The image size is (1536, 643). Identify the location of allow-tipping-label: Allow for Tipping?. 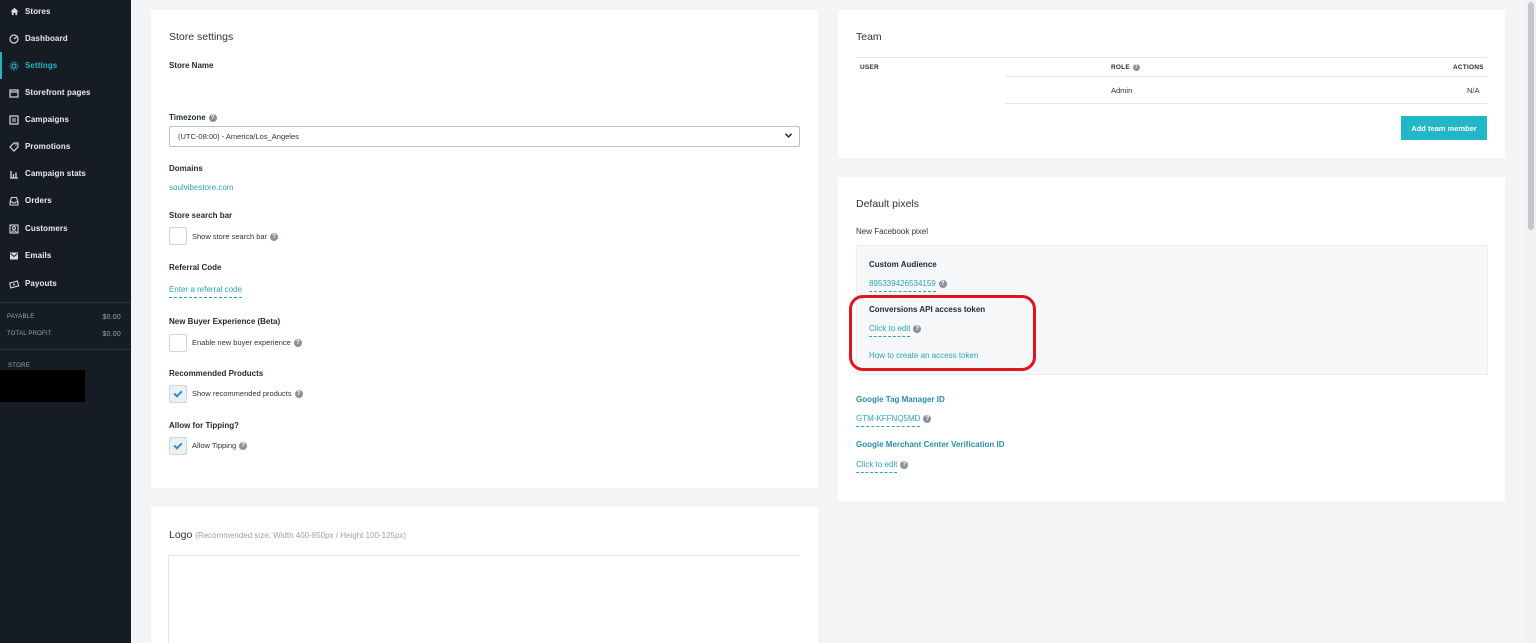
(204, 425).